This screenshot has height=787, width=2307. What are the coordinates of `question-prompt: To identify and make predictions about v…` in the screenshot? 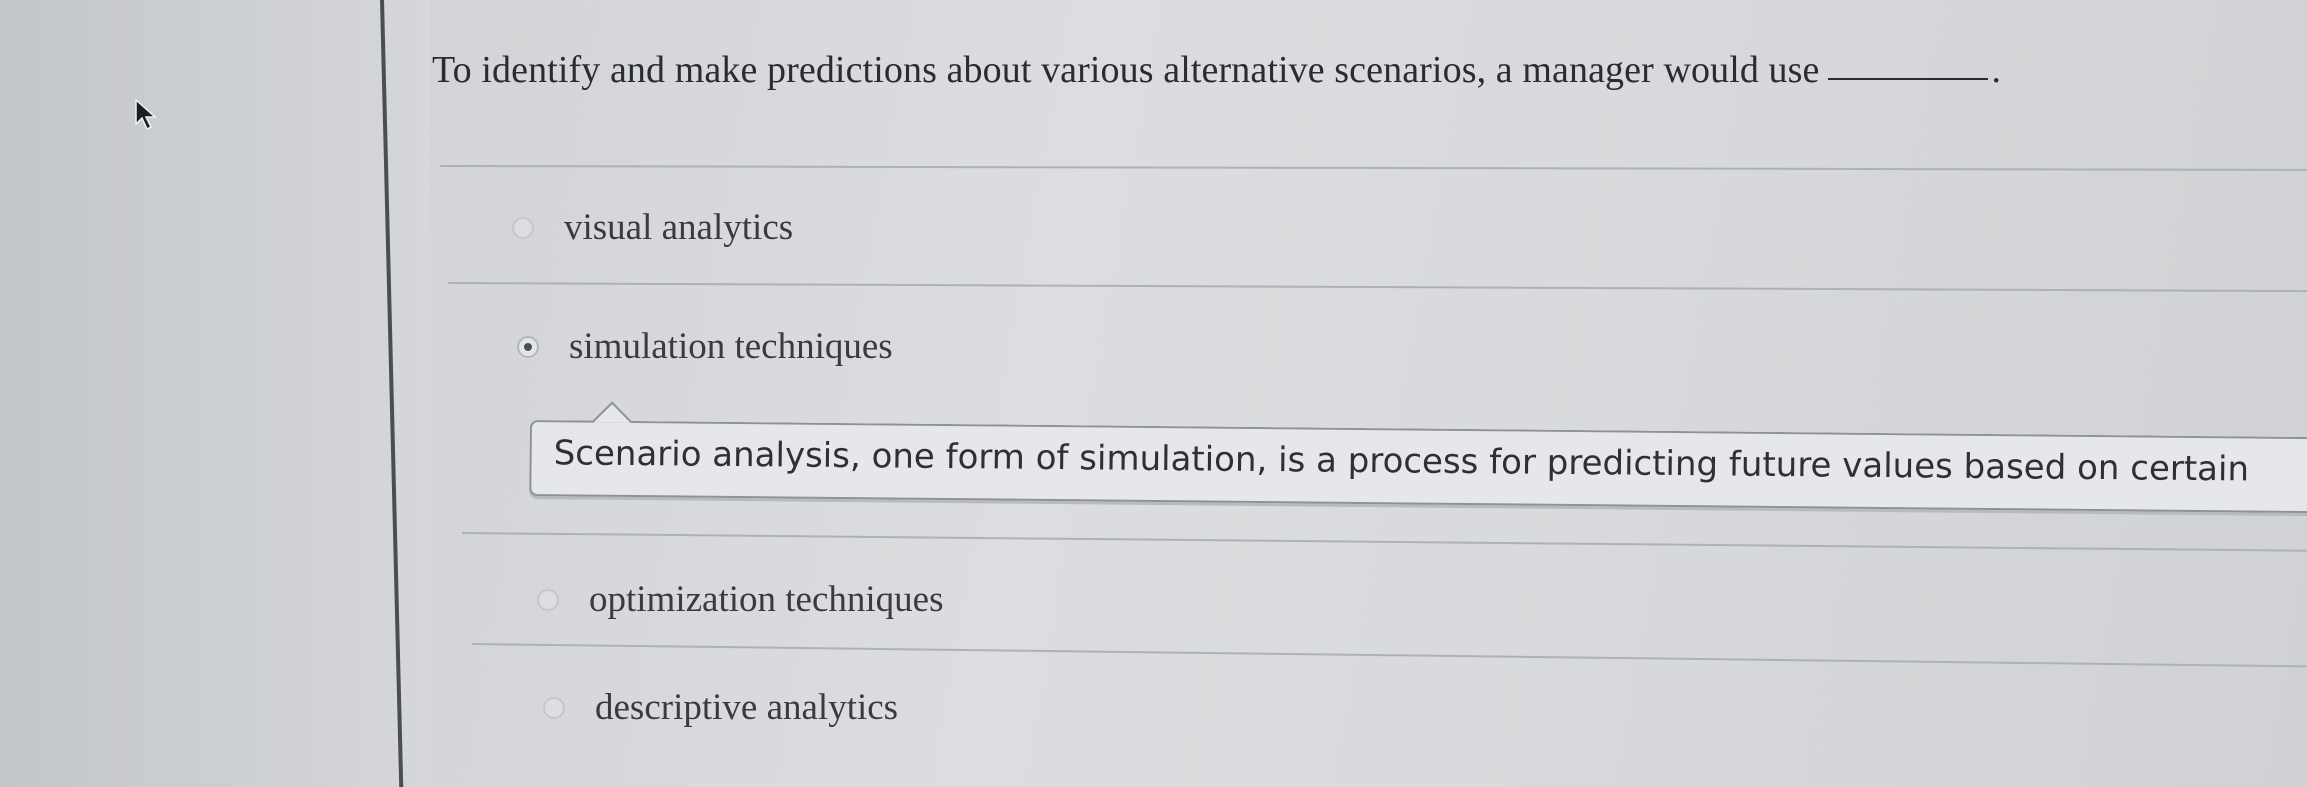 It's located at (1216, 70).